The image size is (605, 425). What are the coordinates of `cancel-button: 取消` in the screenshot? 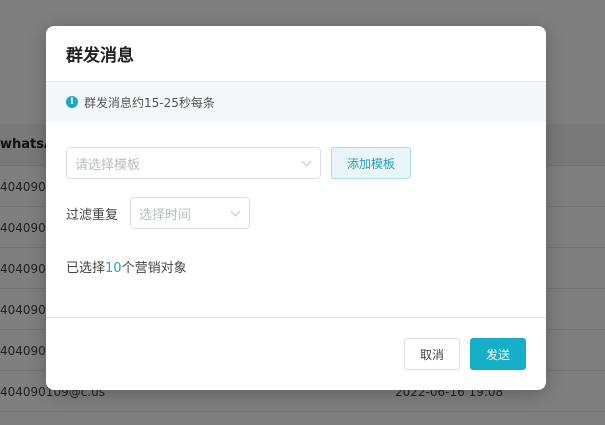 It's located at (432, 354).